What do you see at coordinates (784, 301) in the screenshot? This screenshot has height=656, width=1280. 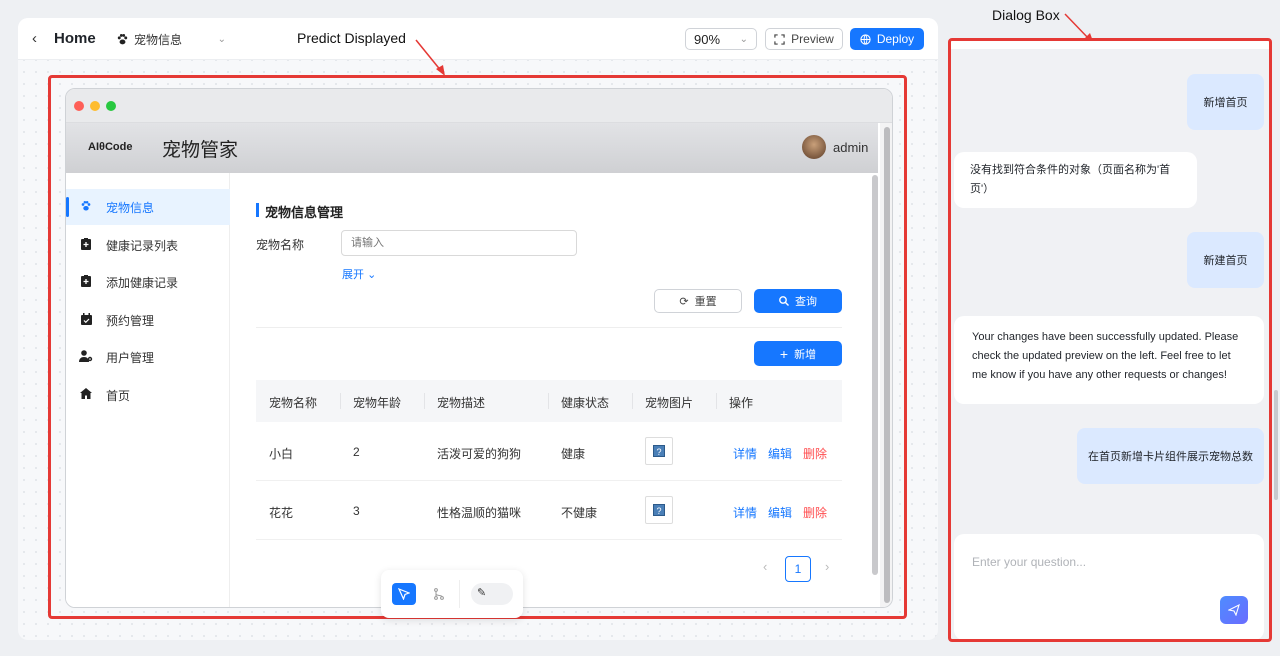 I see `search-icon` at bounding box center [784, 301].